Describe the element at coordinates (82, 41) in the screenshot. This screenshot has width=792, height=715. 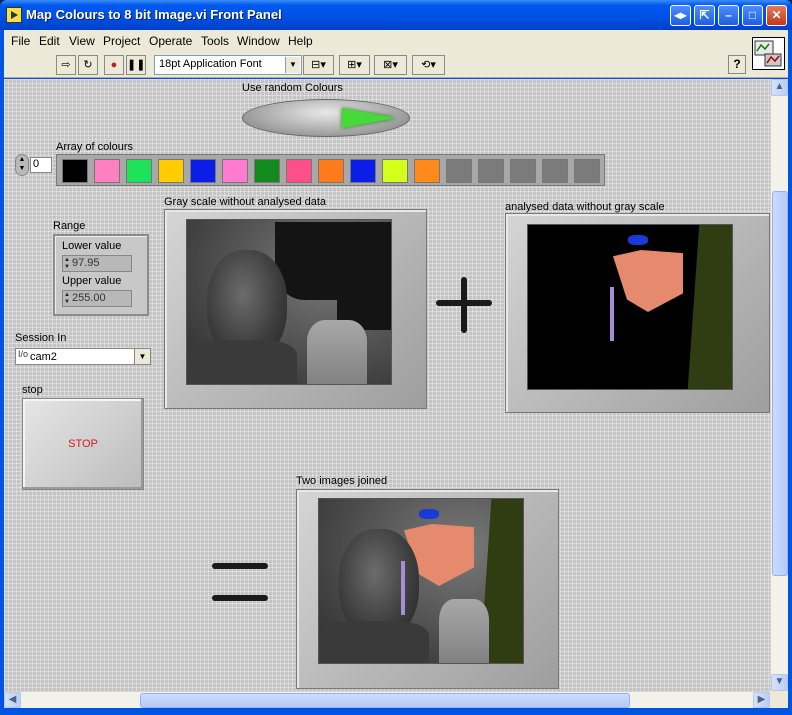
I see `menu-view: View` at that location.